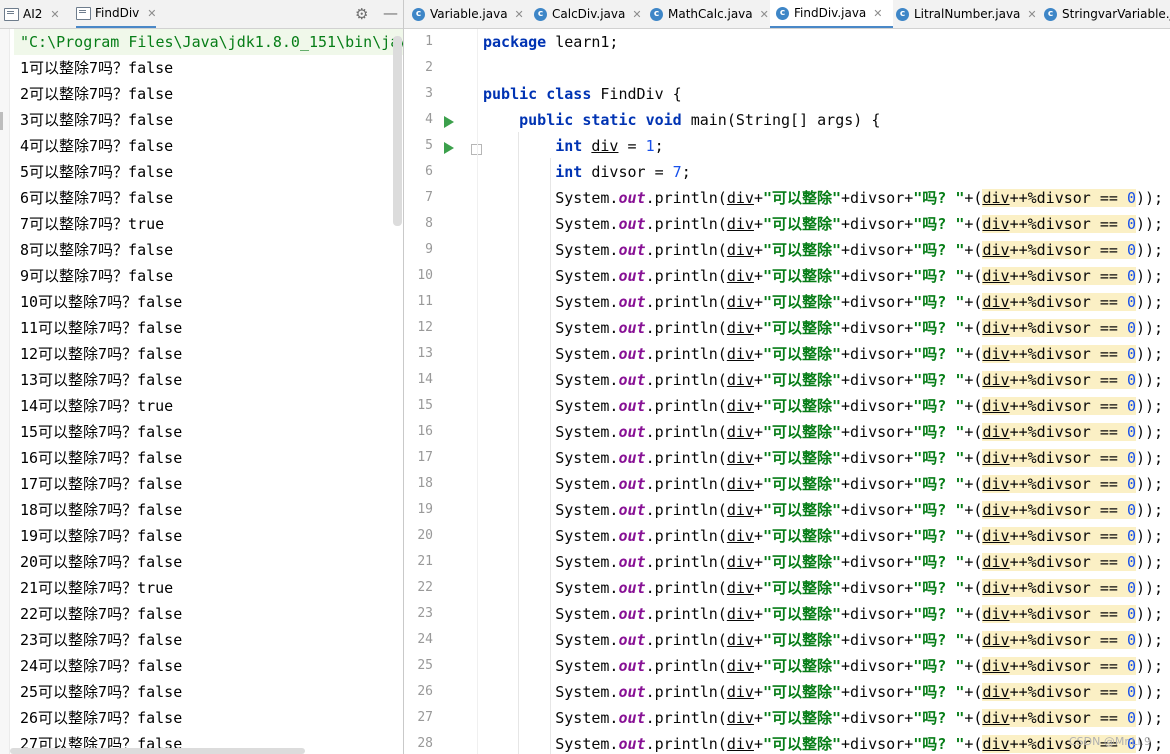  Describe the element at coordinates (361, 14) in the screenshot. I see `gear-icon: ⚙` at that location.